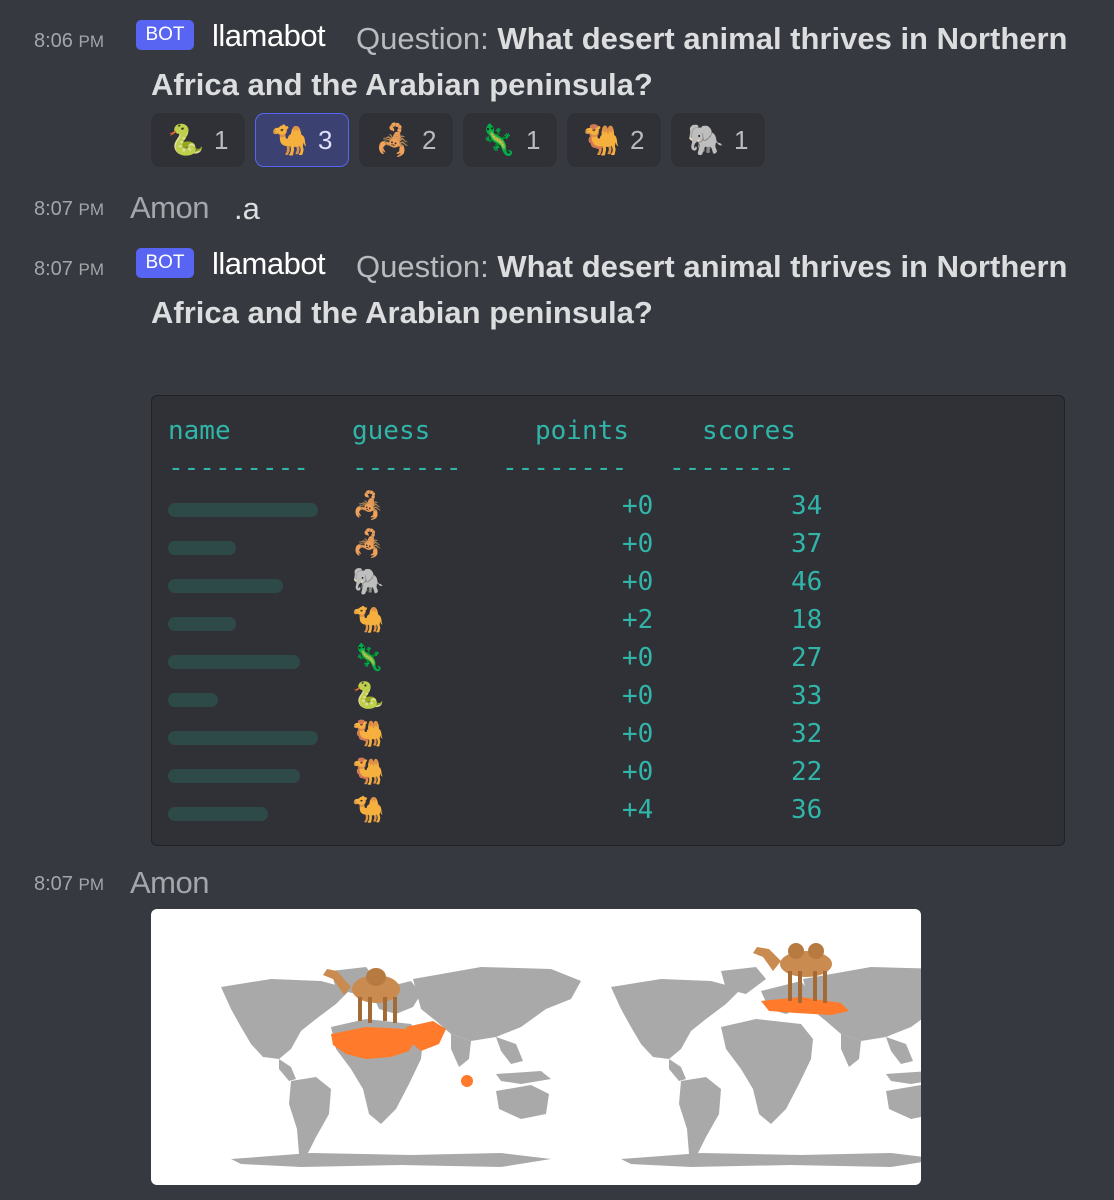 Image resolution: width=1114 pixels, height=1200 pixels. What do you see at coordinates (391, 431) in the screenshot?
I see `column-header-guess: guess` at bounding box center [391, 431].